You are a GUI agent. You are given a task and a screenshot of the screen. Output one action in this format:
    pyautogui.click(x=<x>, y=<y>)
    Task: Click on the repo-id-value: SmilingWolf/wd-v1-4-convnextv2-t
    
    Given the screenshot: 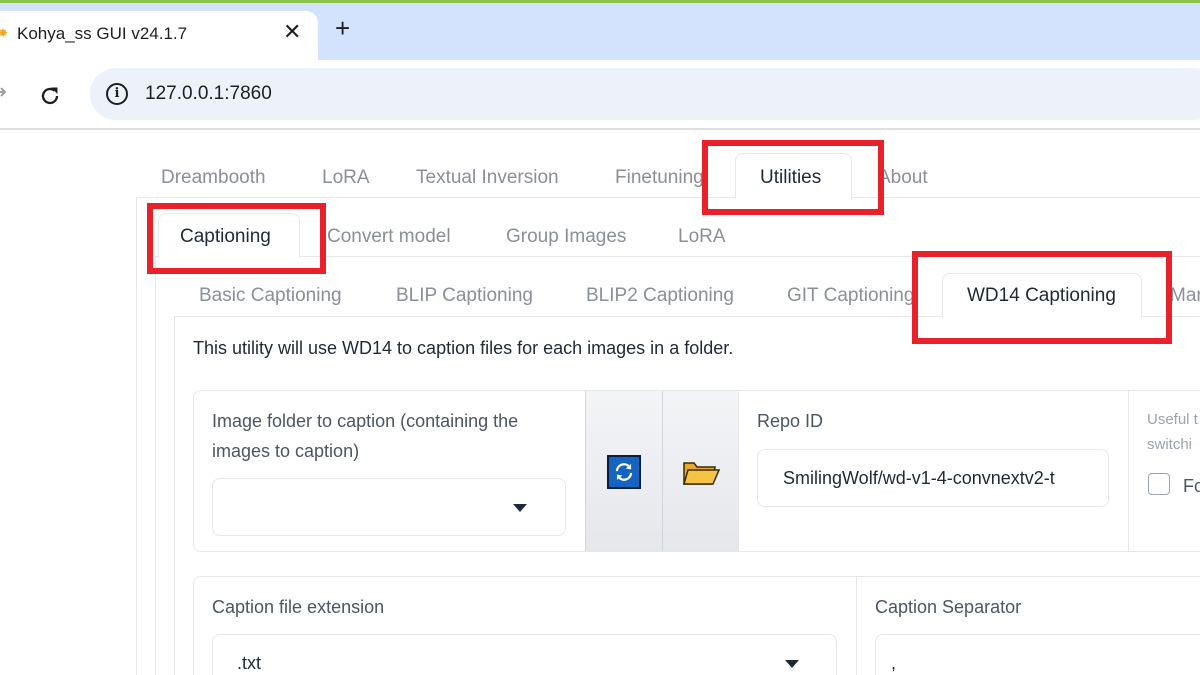 What is the action you would take?
    pyautogui.click(x=919, y=478)
    